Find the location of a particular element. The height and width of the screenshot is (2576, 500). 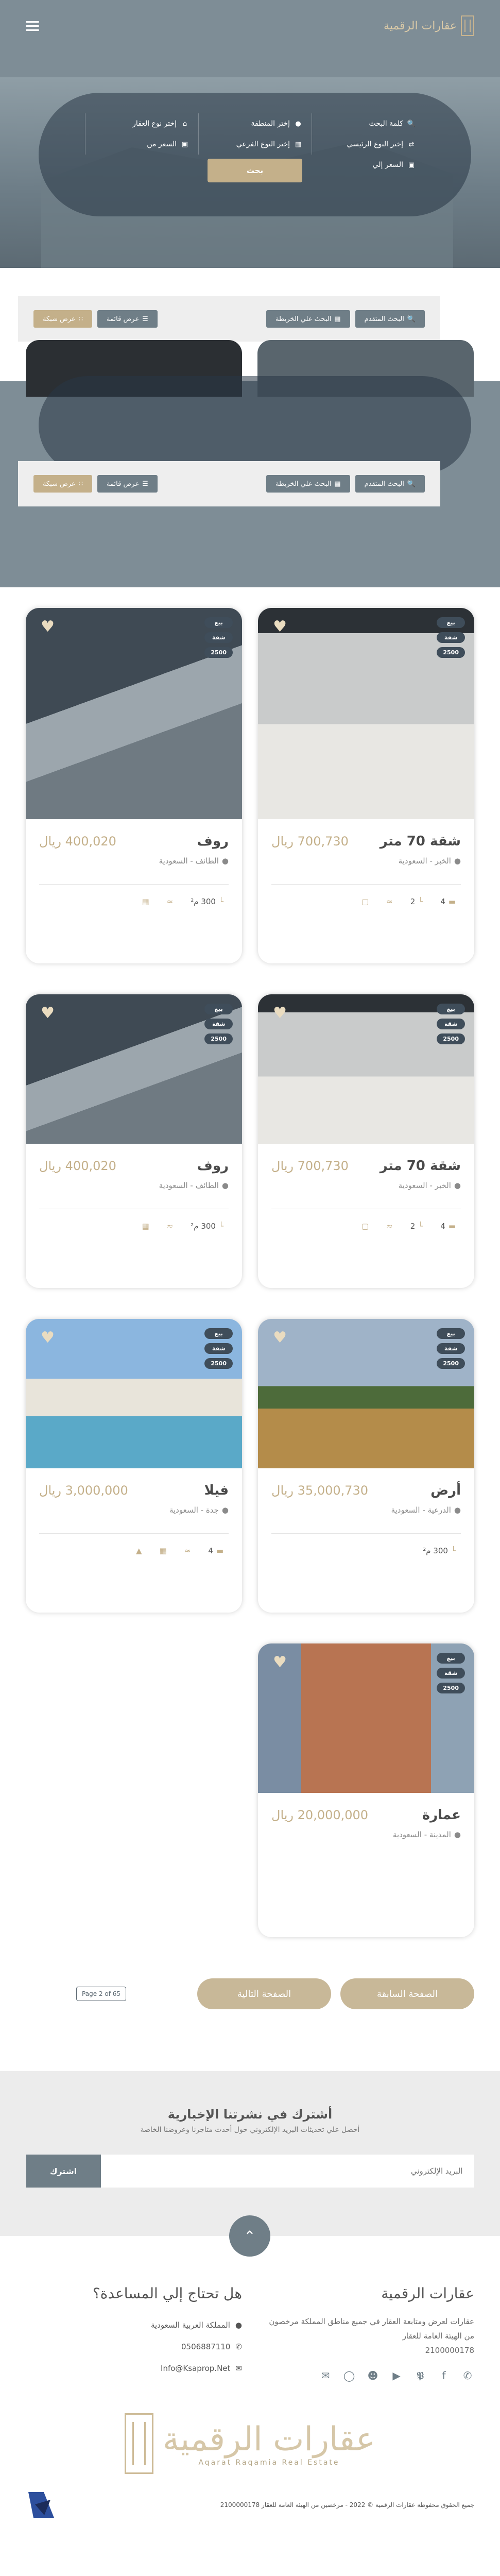

facebook-icon: f is located at coordinates (444, 2375).